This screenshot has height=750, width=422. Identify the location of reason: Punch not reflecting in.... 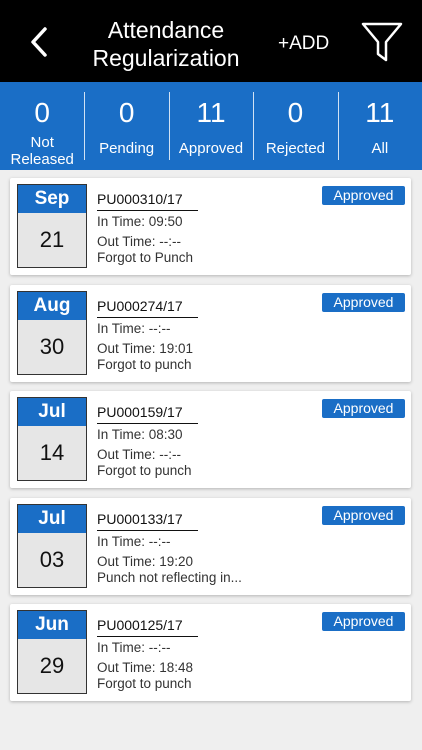
(169, 577).